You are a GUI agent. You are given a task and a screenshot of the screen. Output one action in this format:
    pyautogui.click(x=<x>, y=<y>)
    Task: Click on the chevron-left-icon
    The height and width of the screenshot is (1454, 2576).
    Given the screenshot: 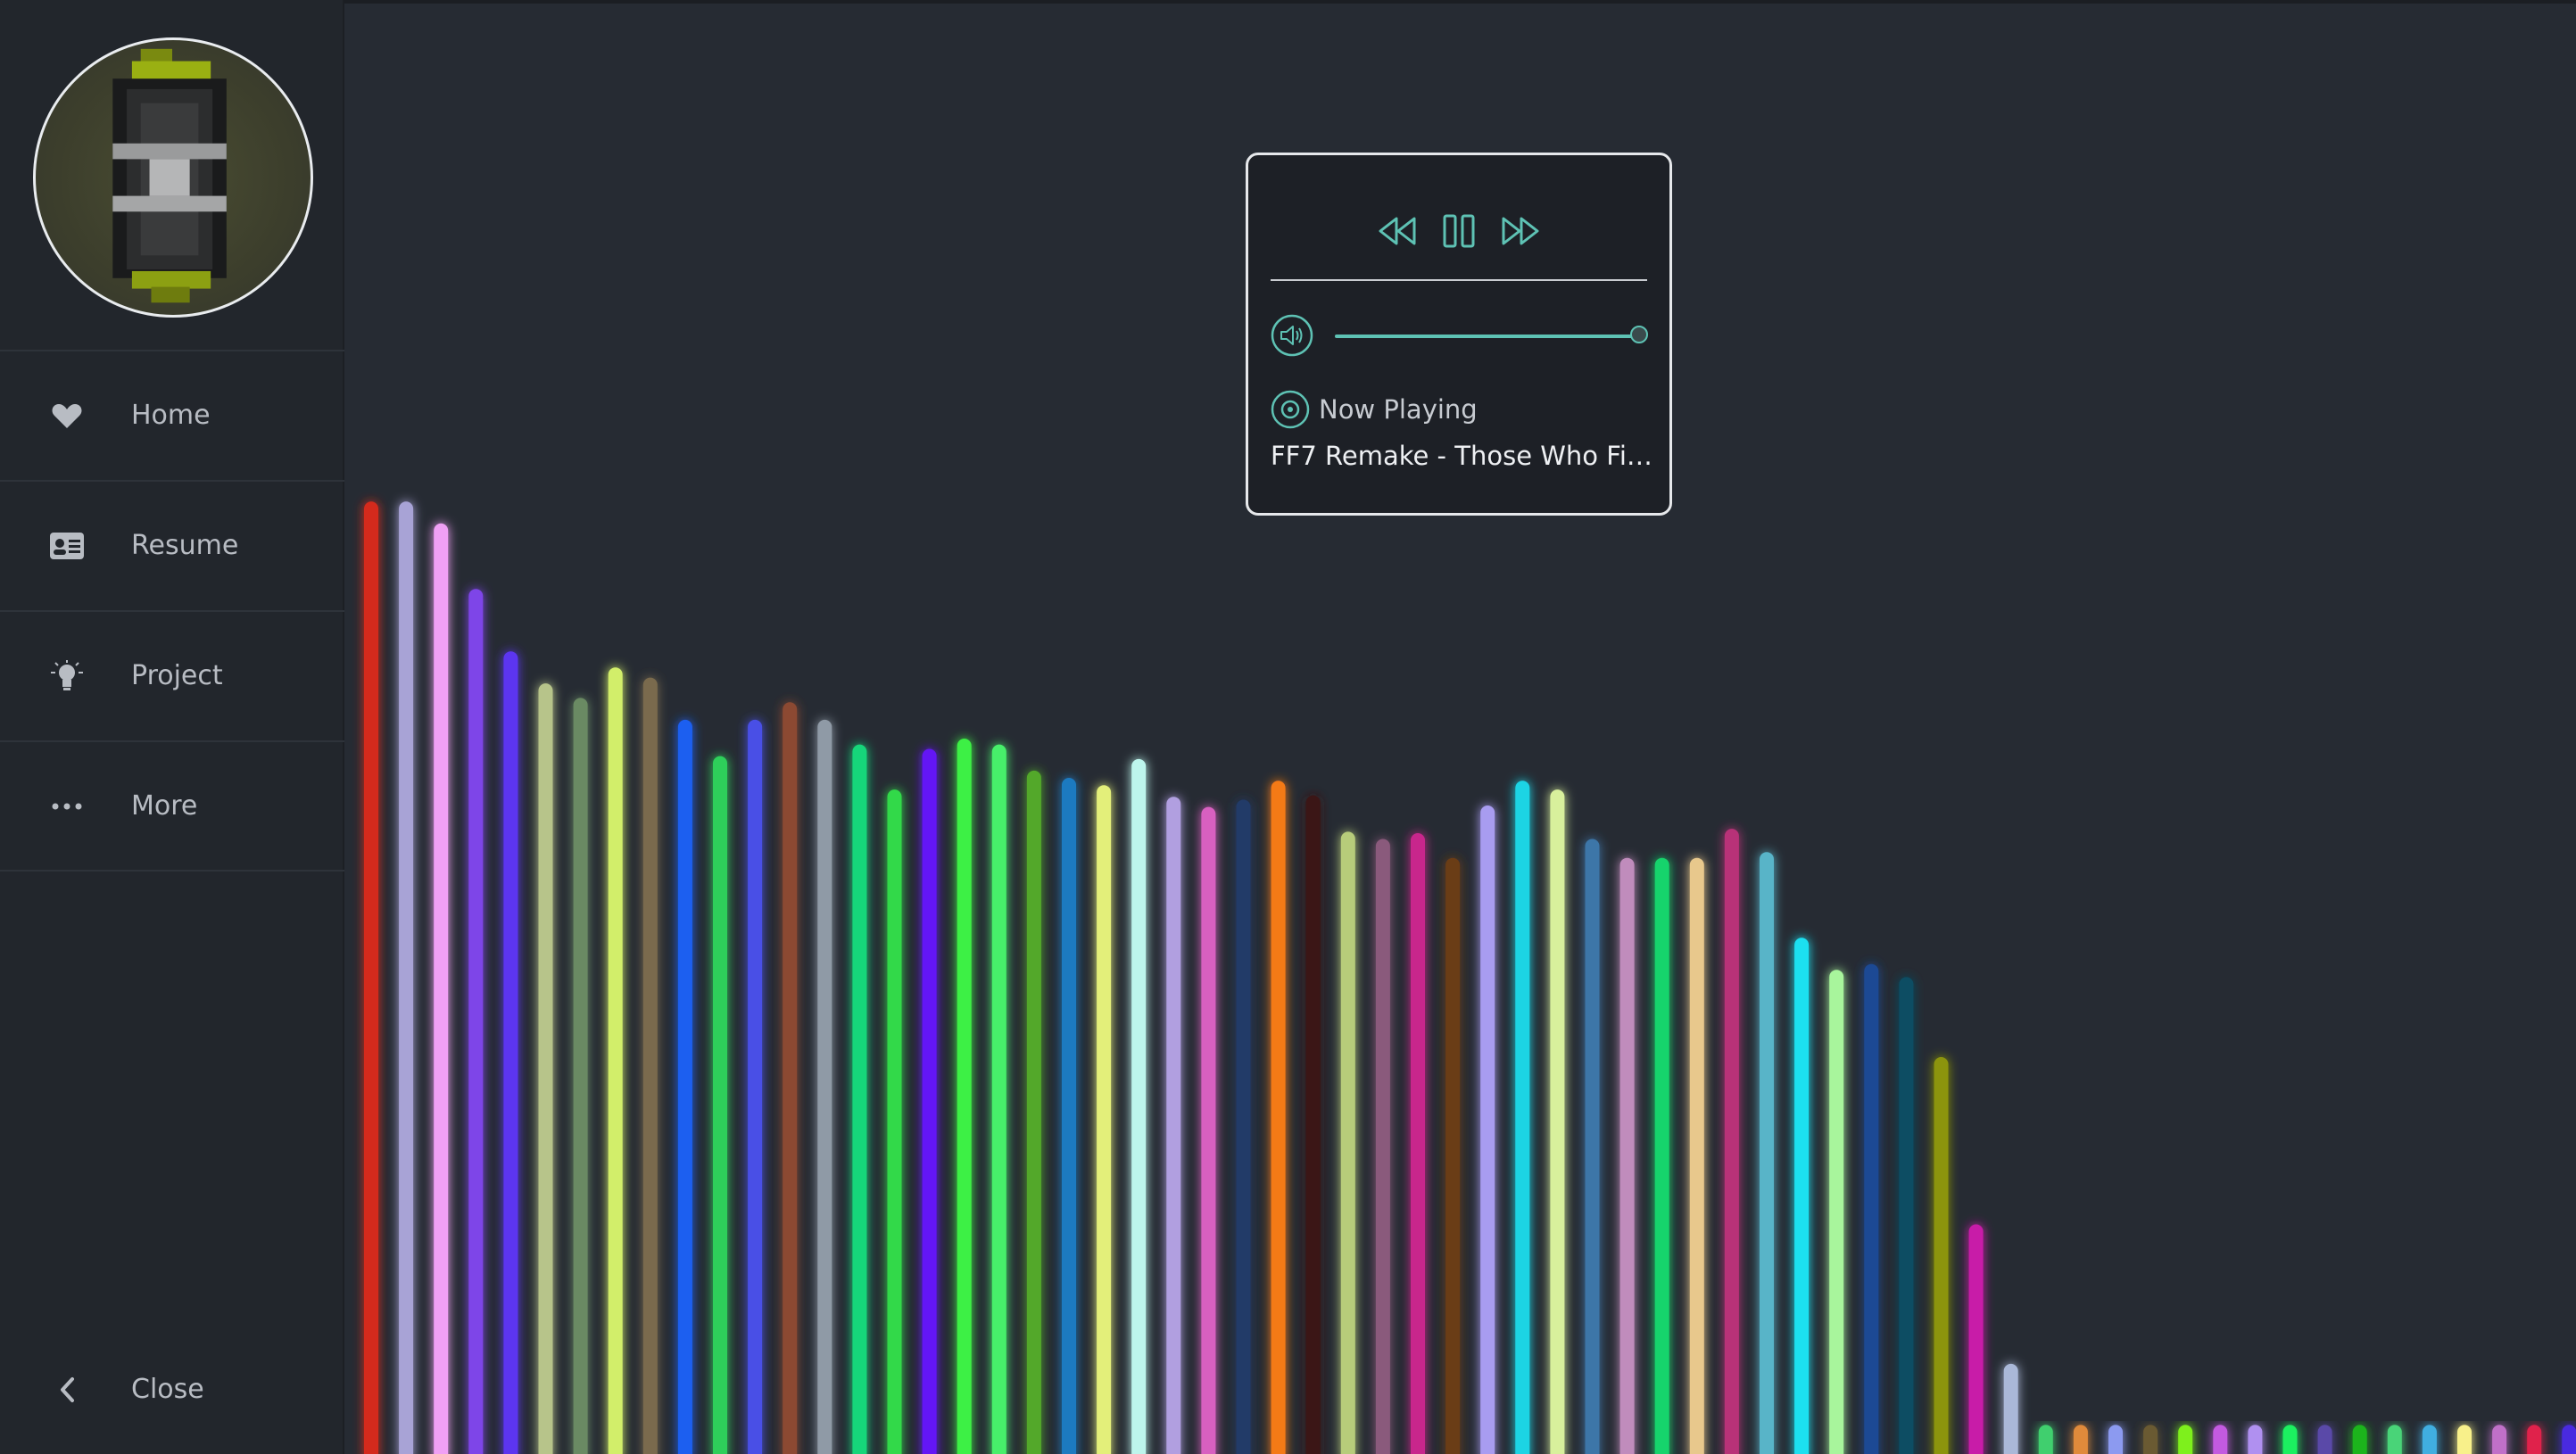 What is the action you would take?
    pyautogui.click(x=67, y=1390)
    